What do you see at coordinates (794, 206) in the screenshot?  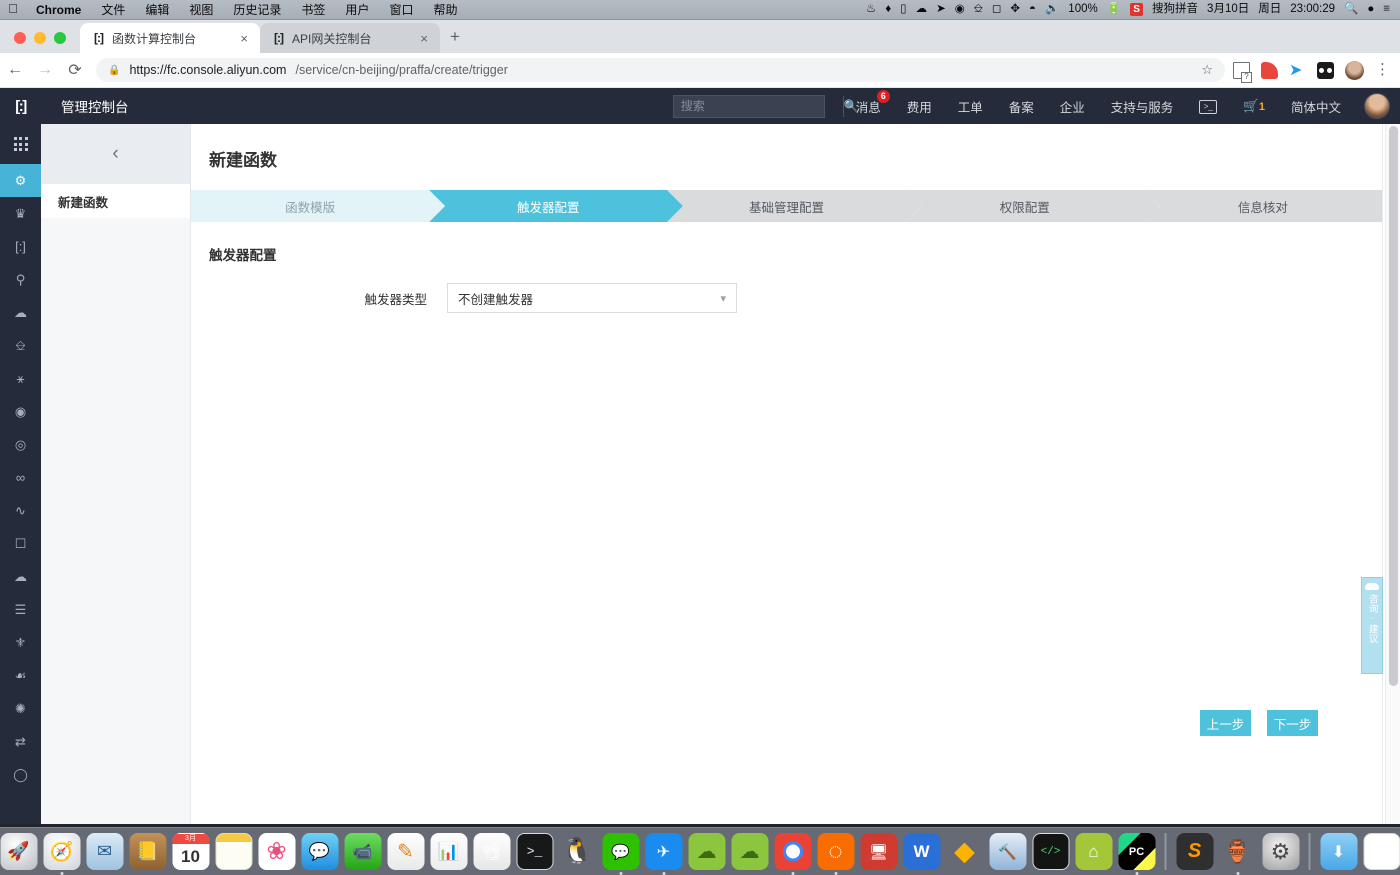 I see `step-basic-config: 基础管理配置` at bounding box center [794, 206].